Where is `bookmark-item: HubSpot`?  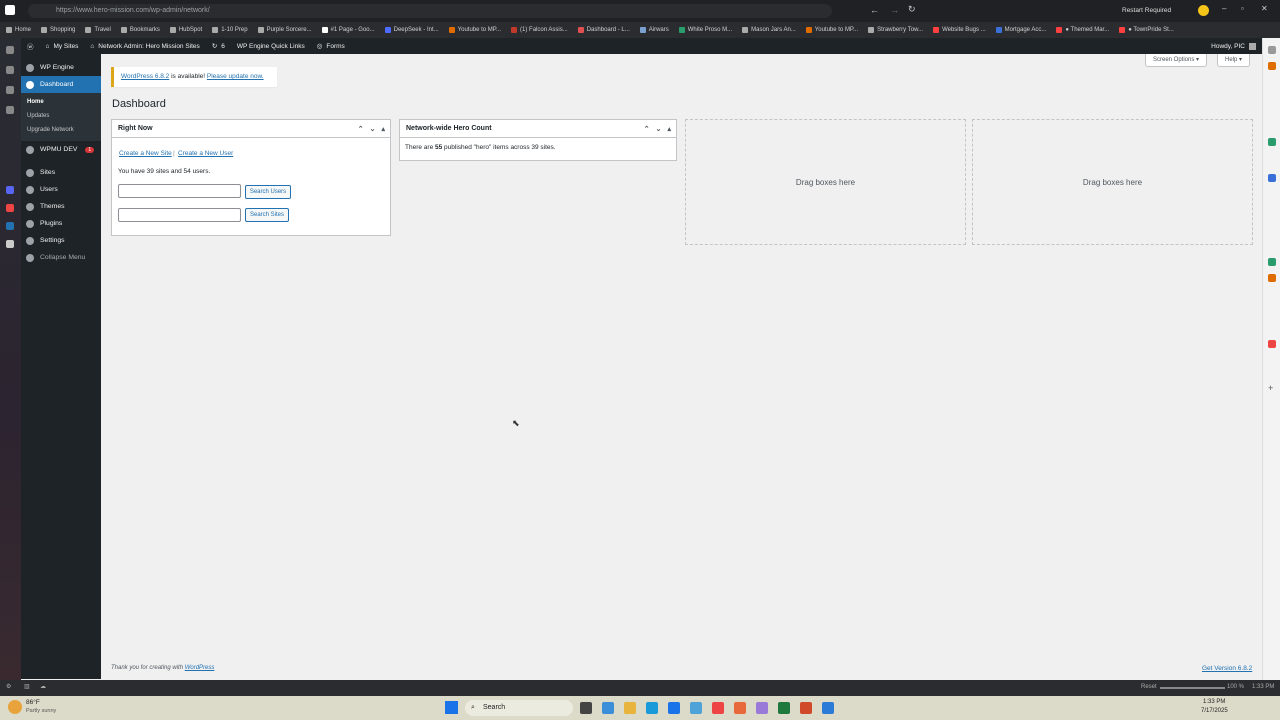 bookmark-item: HubSpot is located at coordinates (185, 30).